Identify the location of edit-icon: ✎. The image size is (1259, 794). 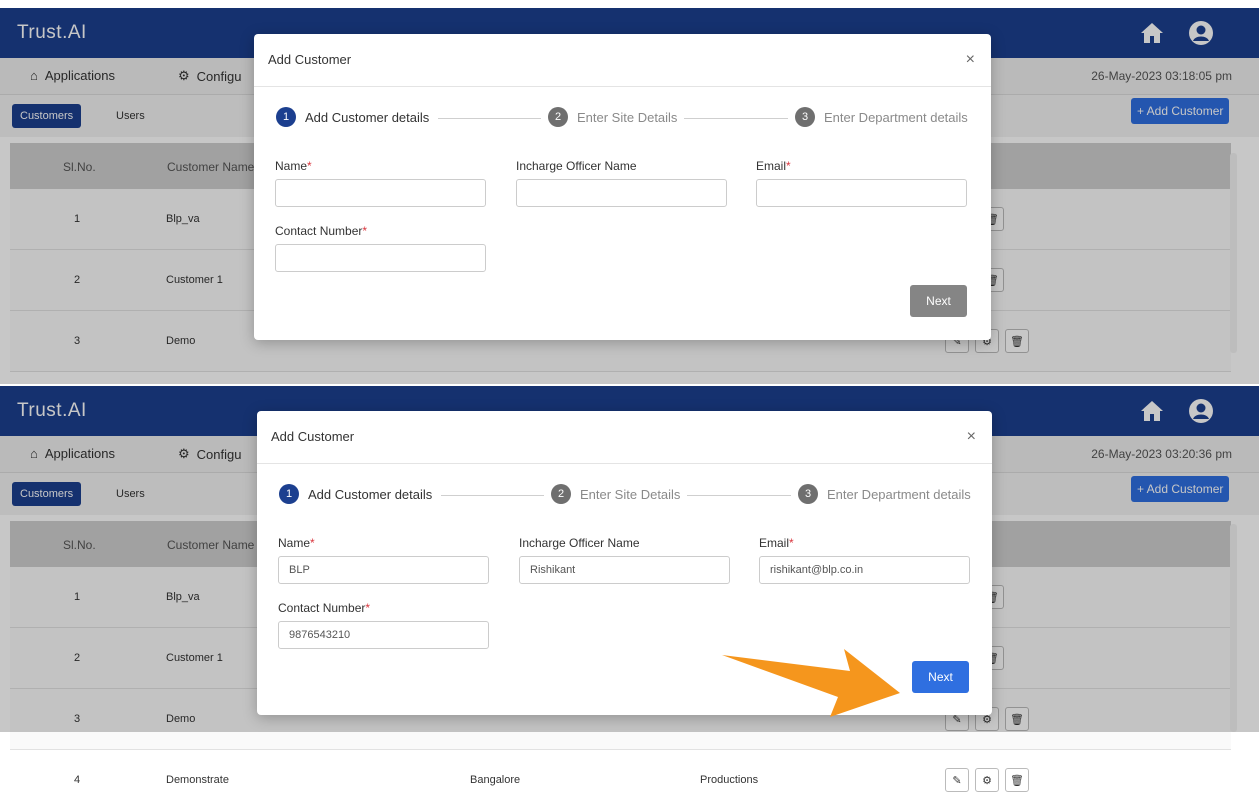
(957, 780).